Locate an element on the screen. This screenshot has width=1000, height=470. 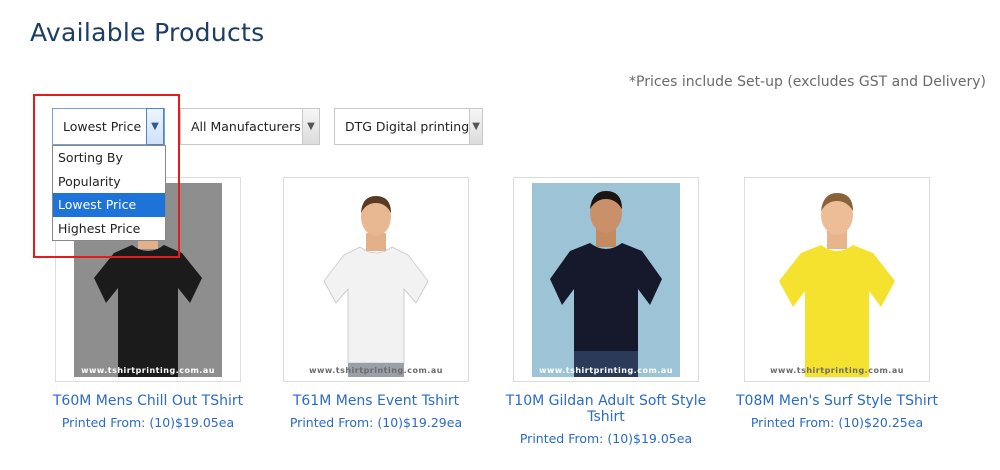
product-name-link: T10M Gildan Adult Soft Style Tshirt is located at coordinates (606, 409).